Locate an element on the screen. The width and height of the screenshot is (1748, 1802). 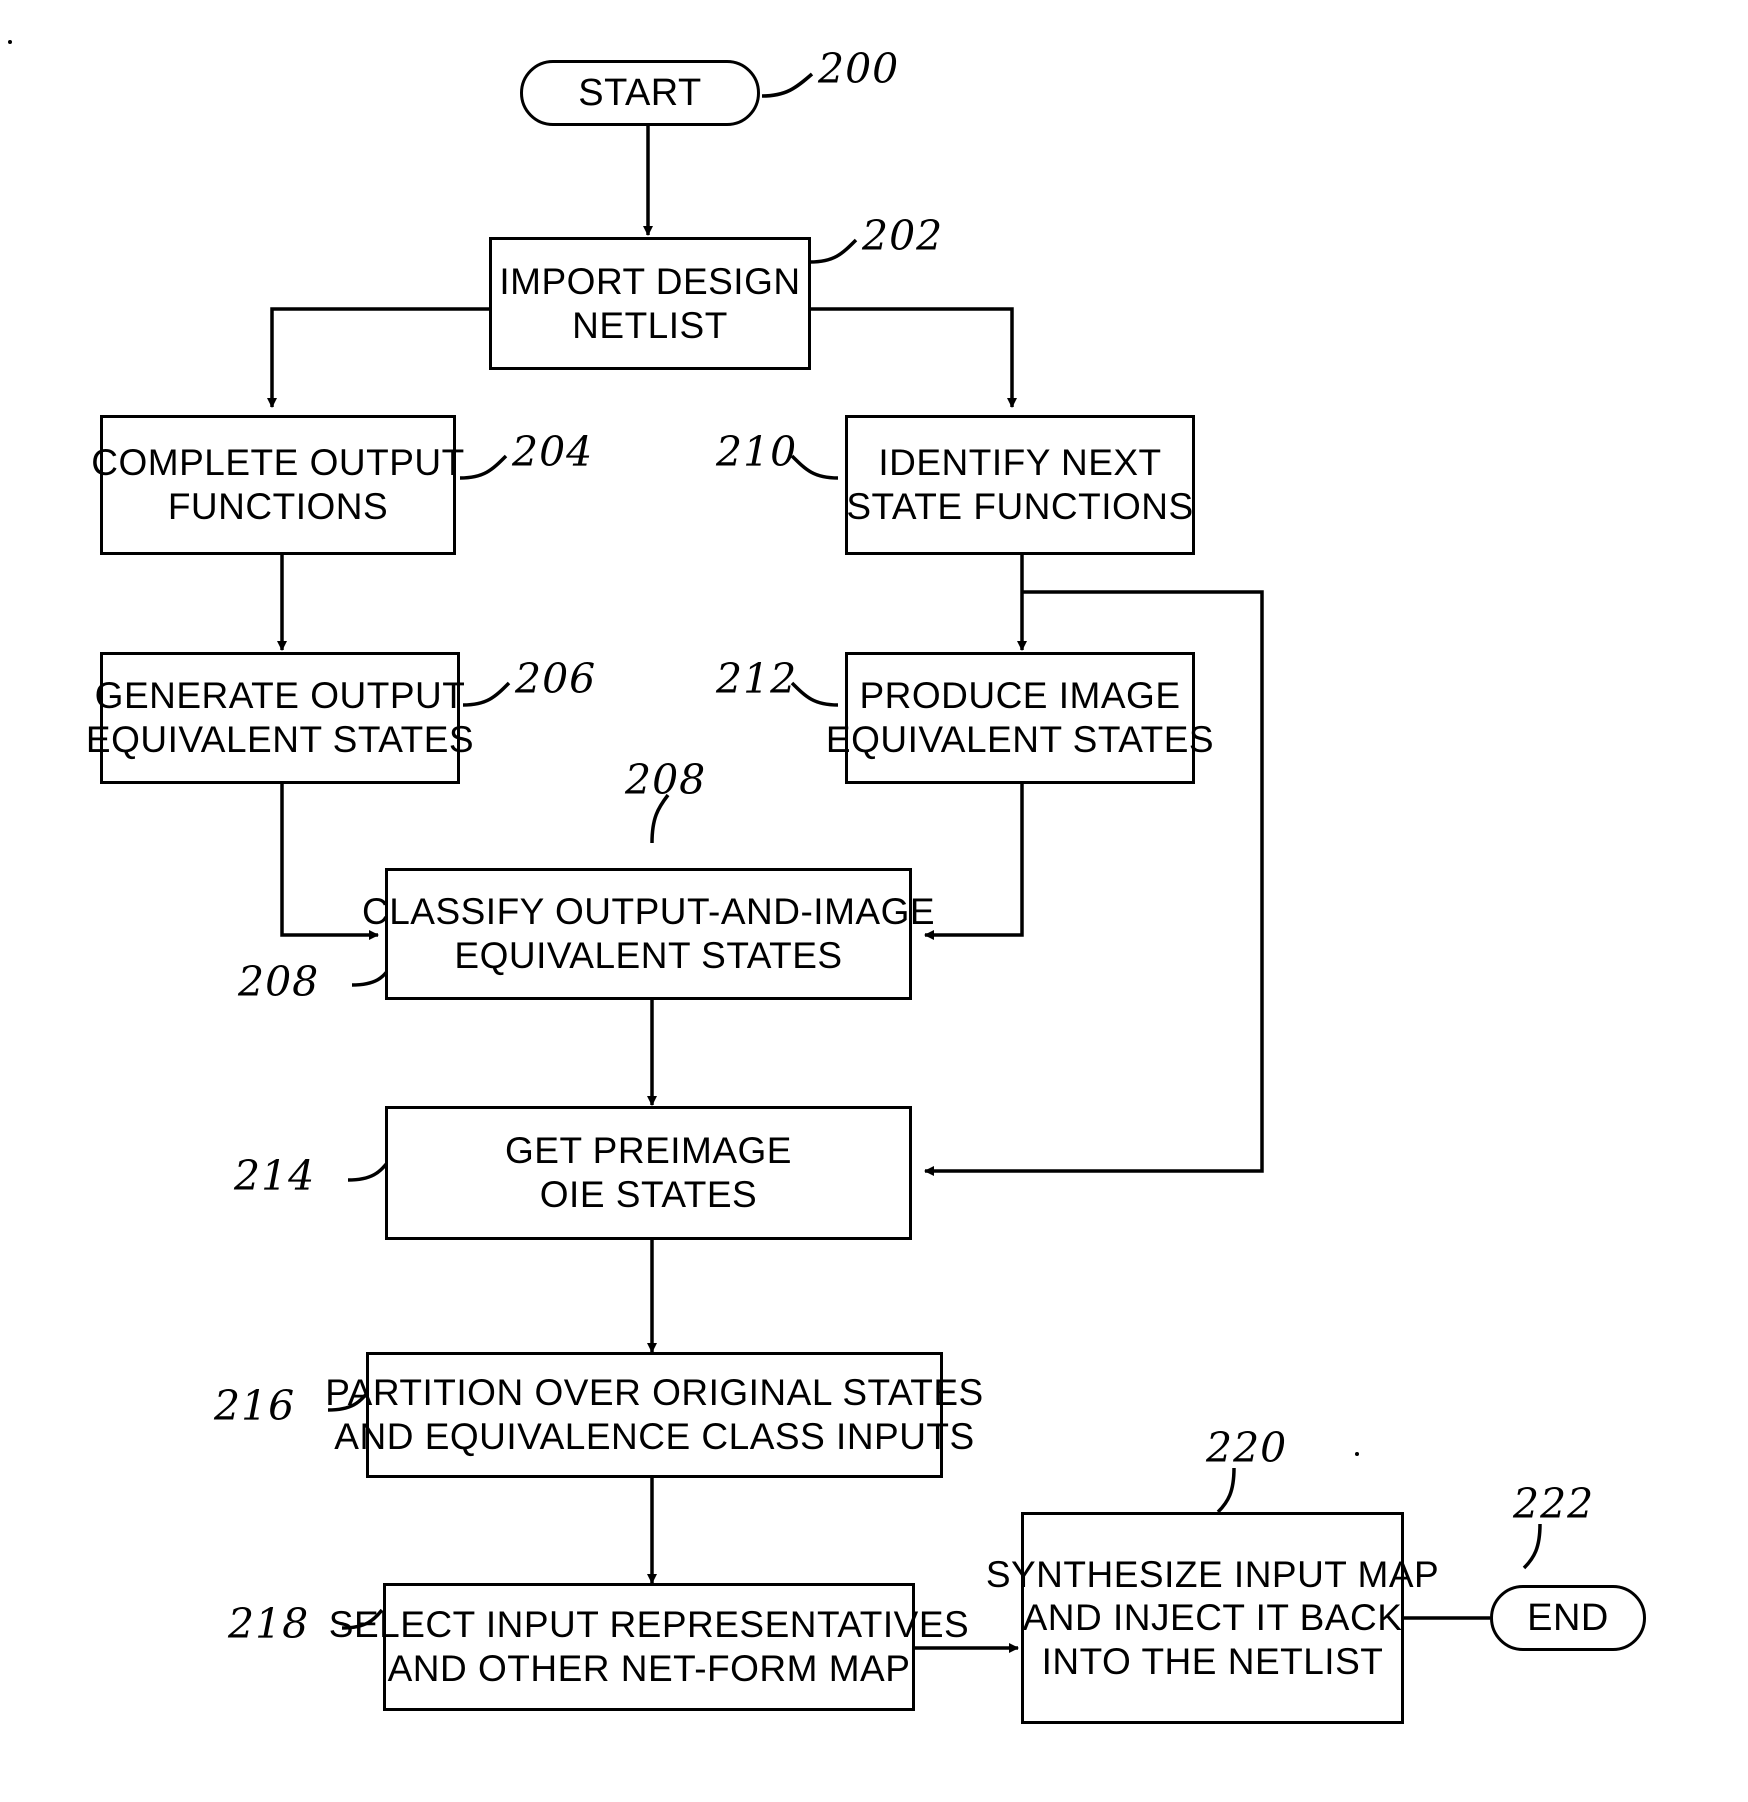
node-get-preimage-oie-states: GET PREIMAGE OIE STATES is located at coordinates (648, 1173).